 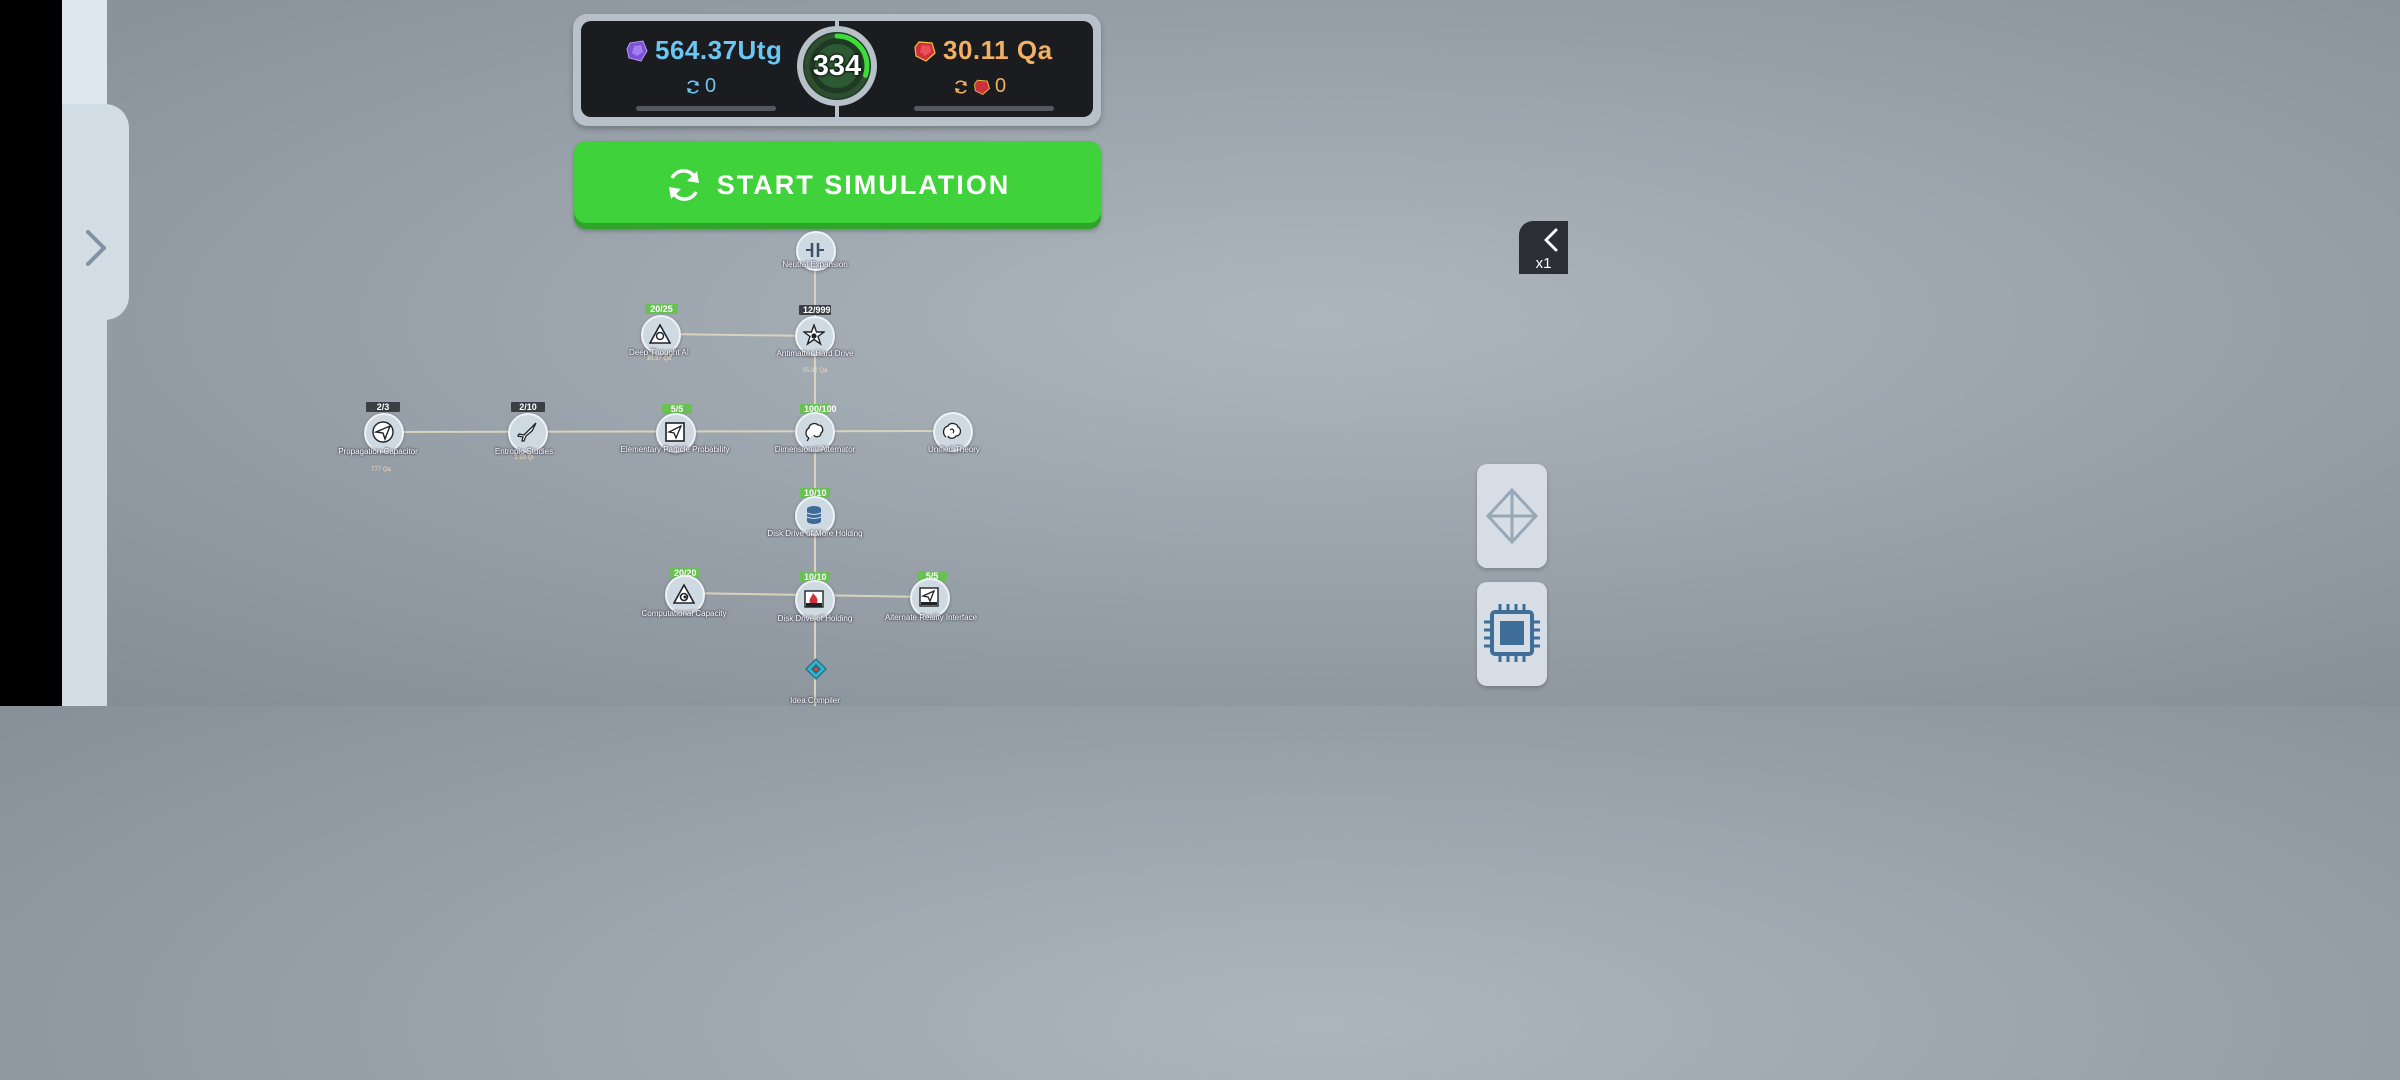 What do you see at coordinates (1551, 240) in the screenshot?
I see `chevron-left-icon` at bounding box center [1551, 240].